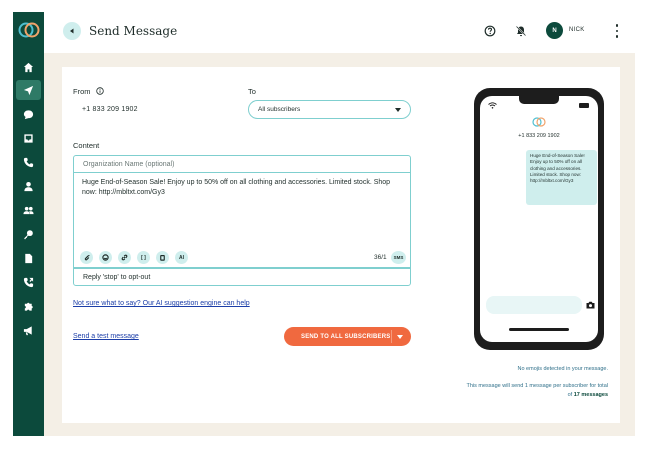 The image size is (649, 453). I want to click on phone-notch, so click(539, 100).